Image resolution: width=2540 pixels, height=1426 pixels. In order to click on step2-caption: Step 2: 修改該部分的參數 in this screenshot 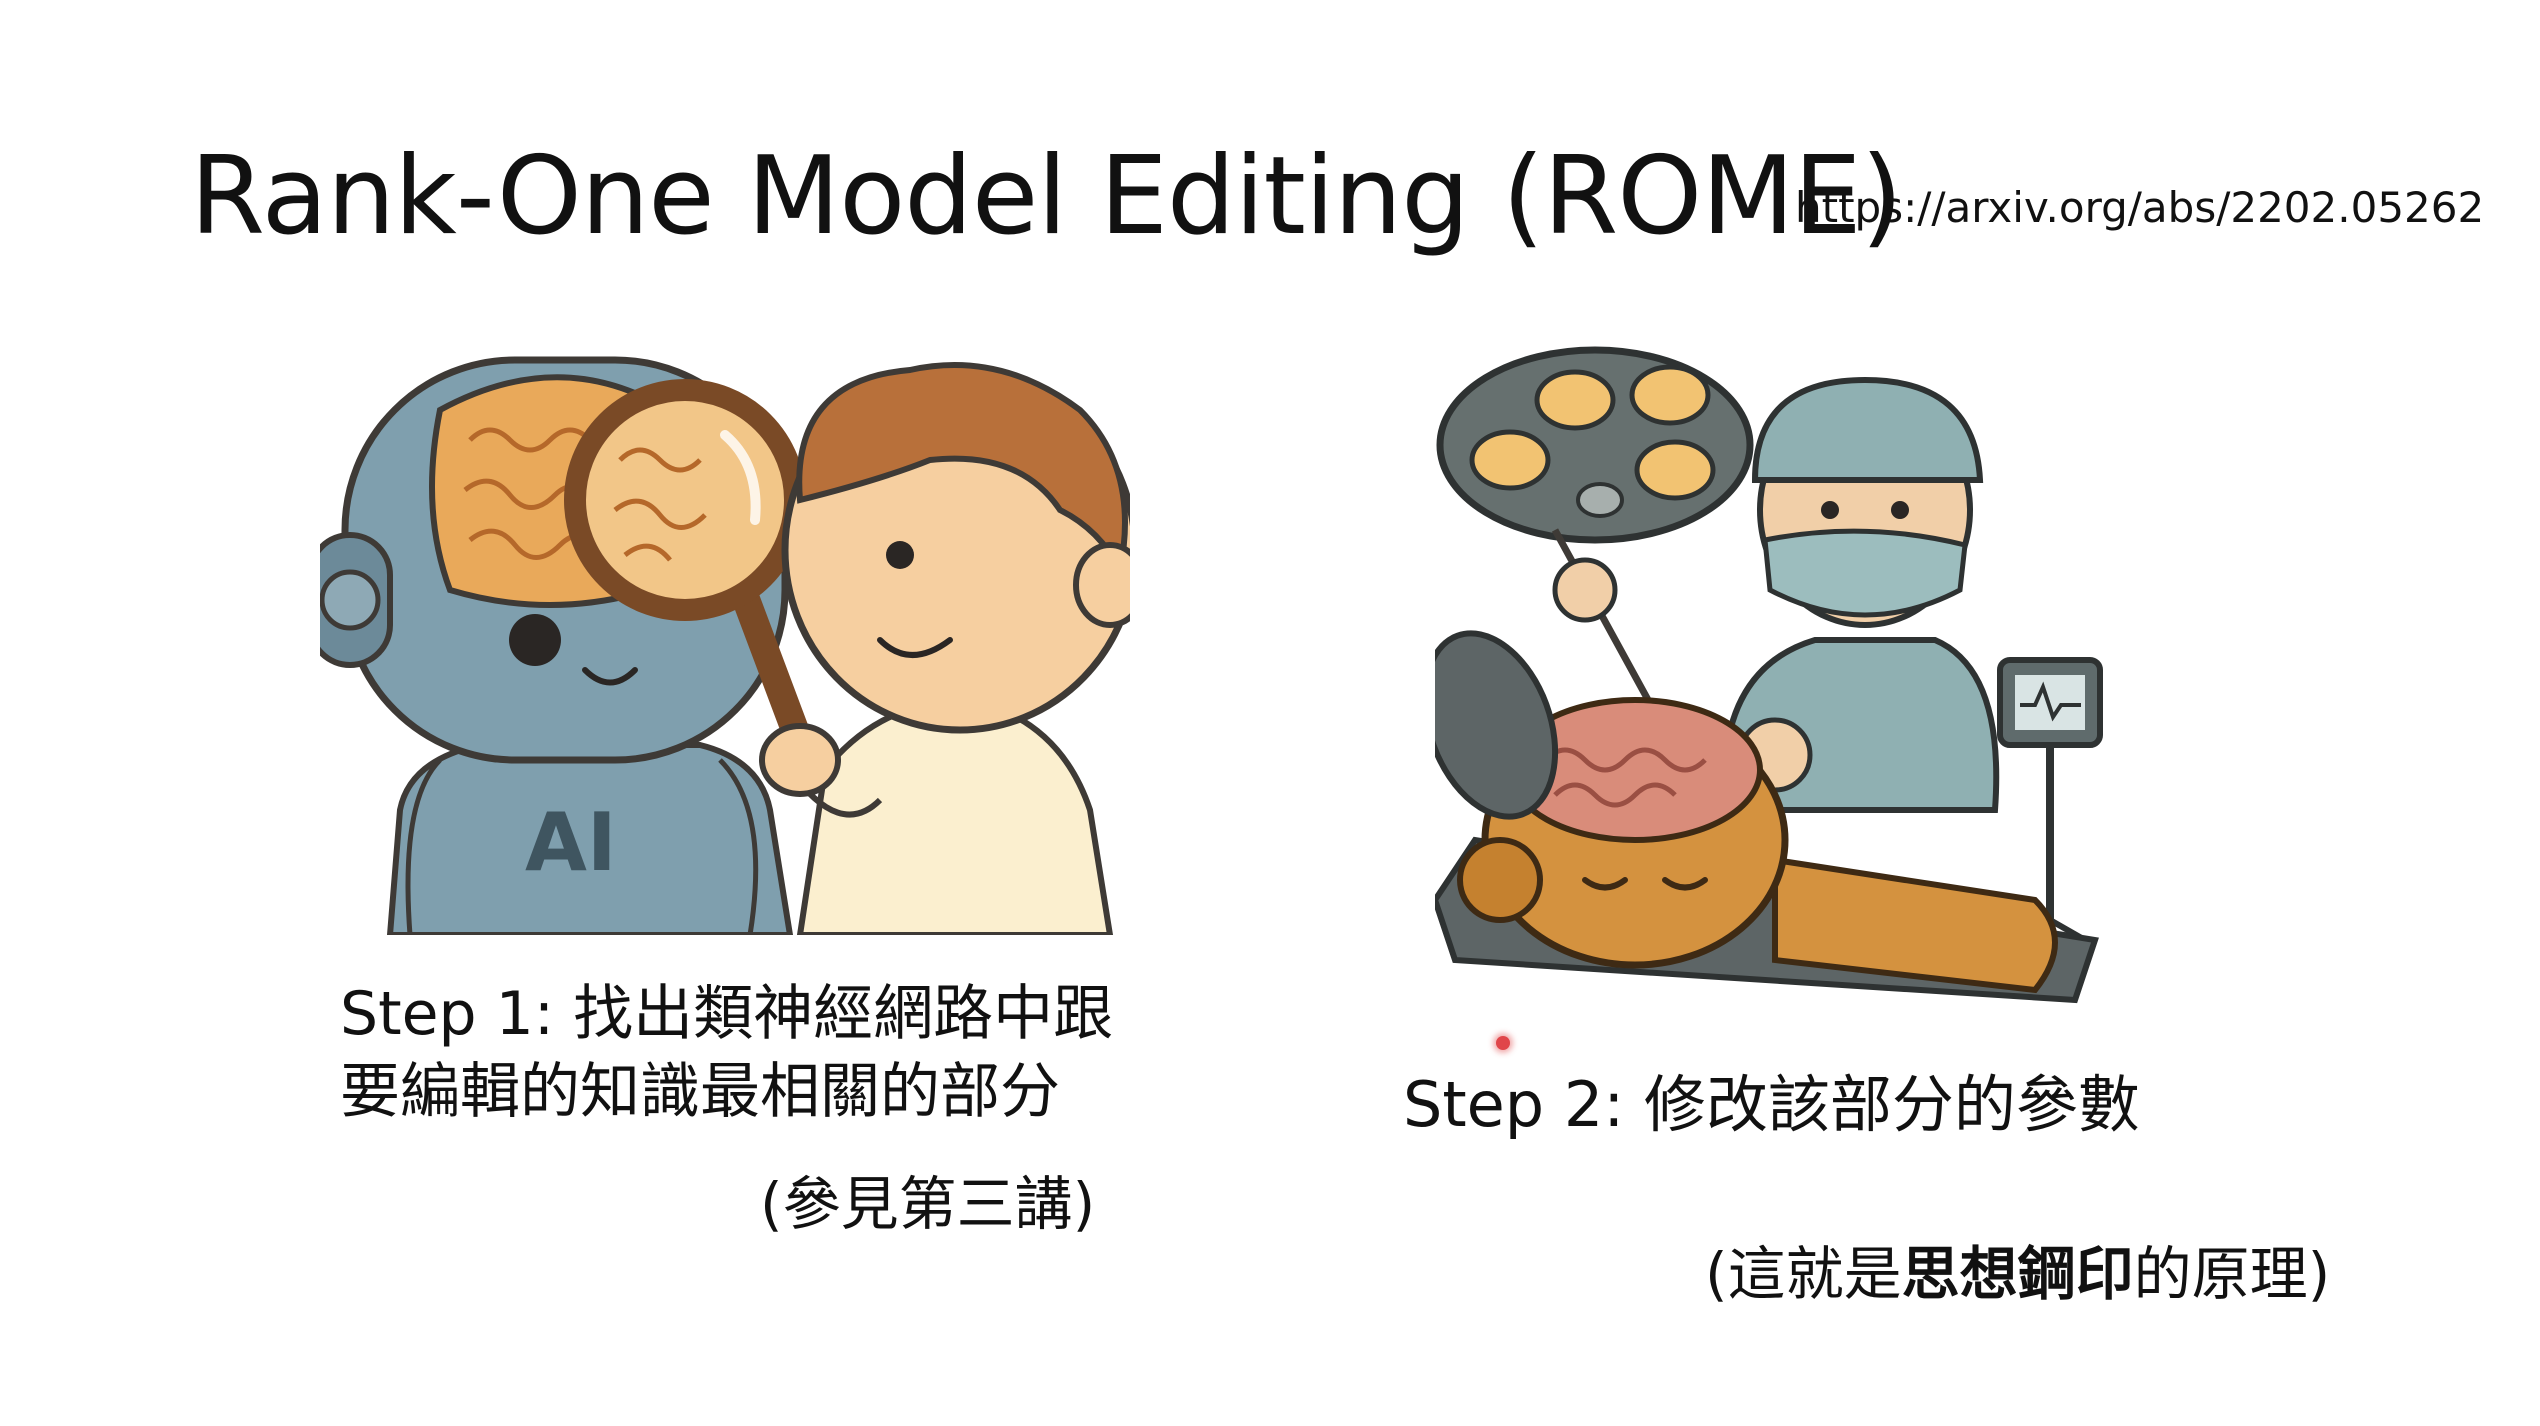, I will do `click(1771, 1104)`.